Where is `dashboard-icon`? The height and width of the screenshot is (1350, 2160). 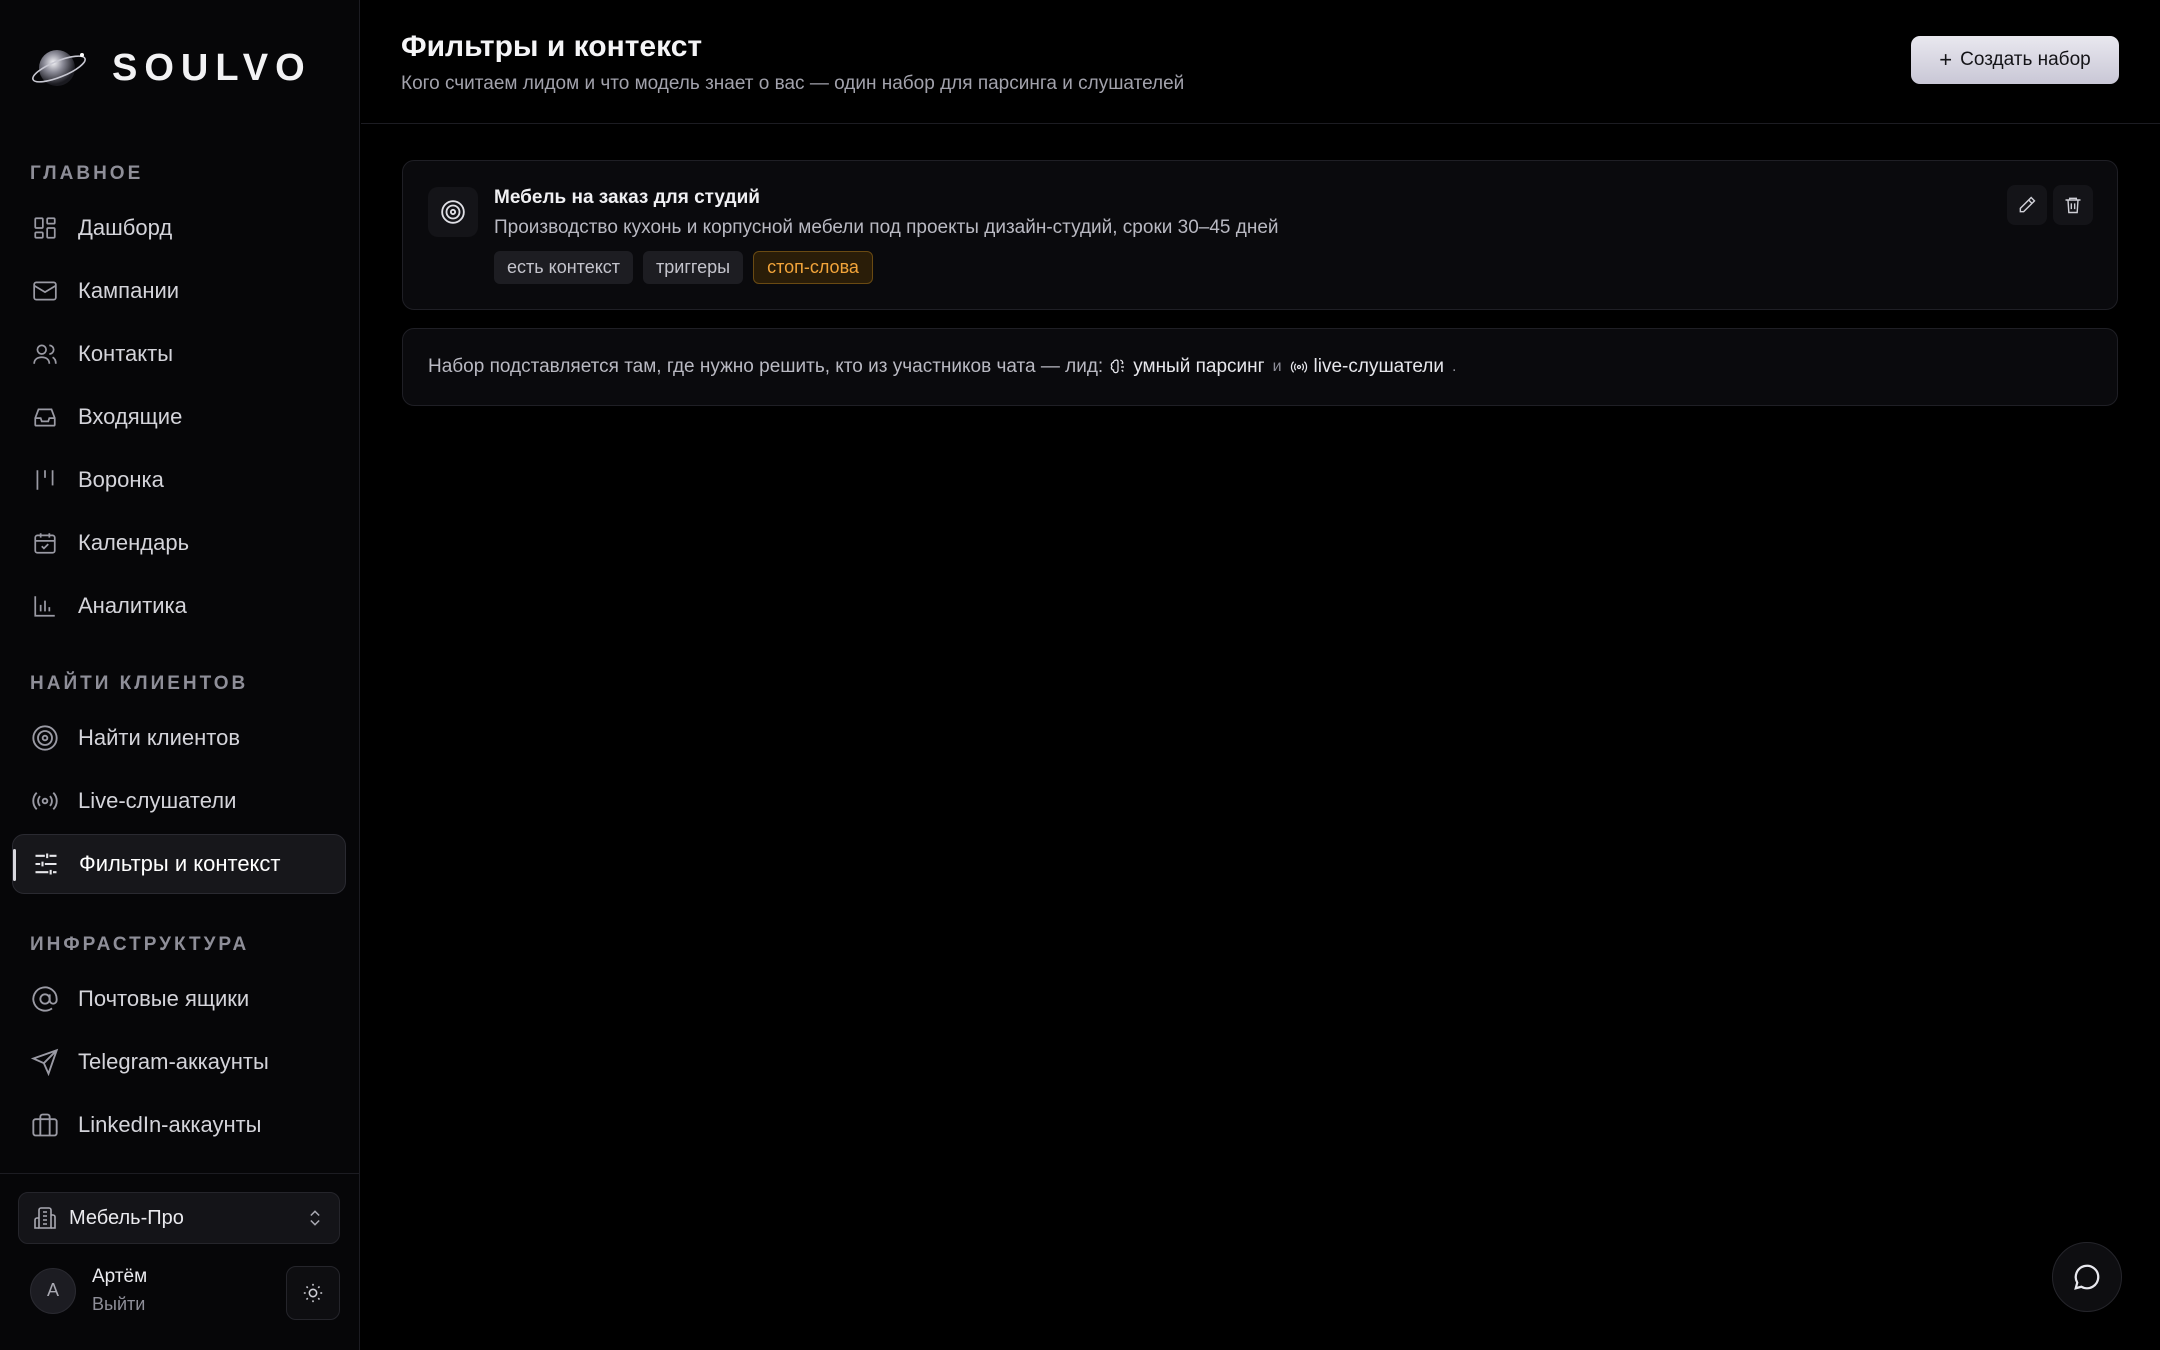 dashboard-icon is located at coordinates (45, 228).